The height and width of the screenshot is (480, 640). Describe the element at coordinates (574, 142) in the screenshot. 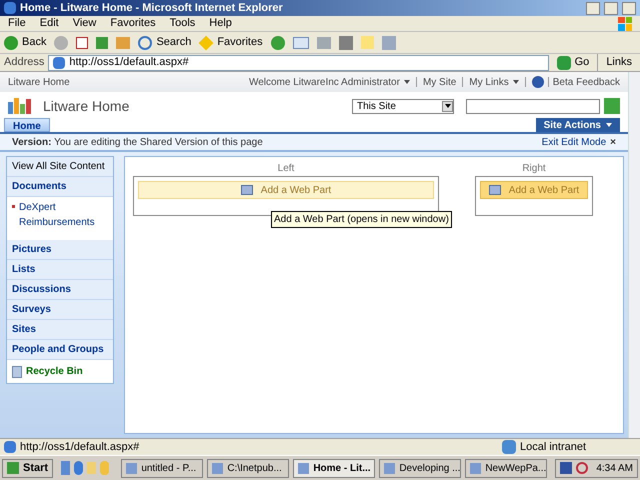

I see `exit-edit-mode-link: Exit Edit Mode` at that location.